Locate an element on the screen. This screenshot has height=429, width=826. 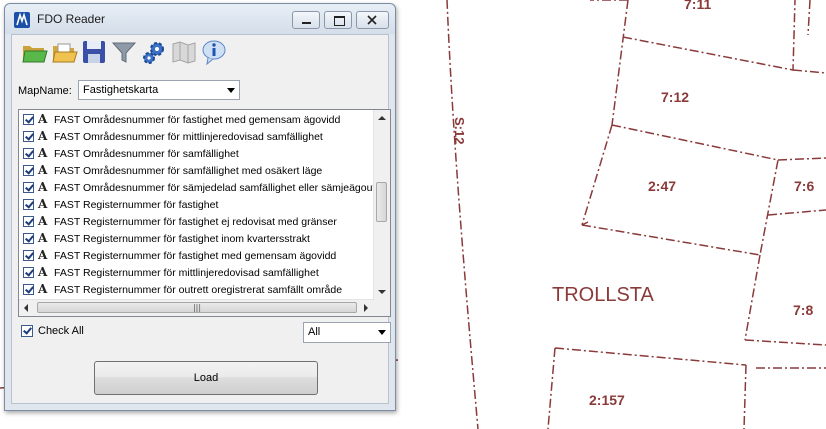
close-icon is located at coordinates (372, 20).